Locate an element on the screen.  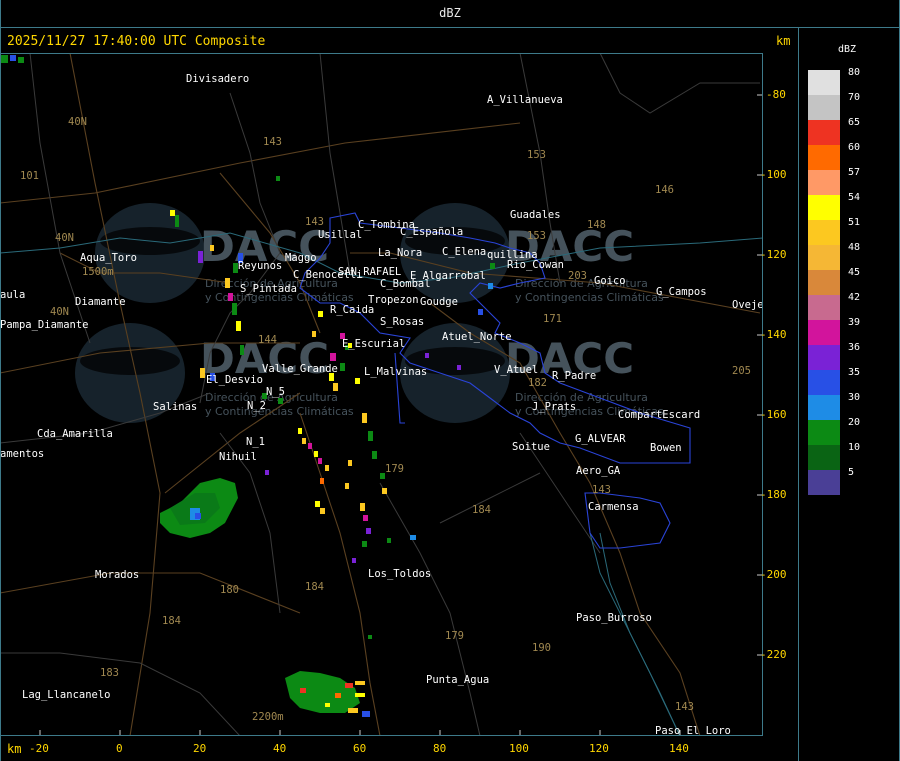
route-number: 146 is located at coordinates (664, 190).